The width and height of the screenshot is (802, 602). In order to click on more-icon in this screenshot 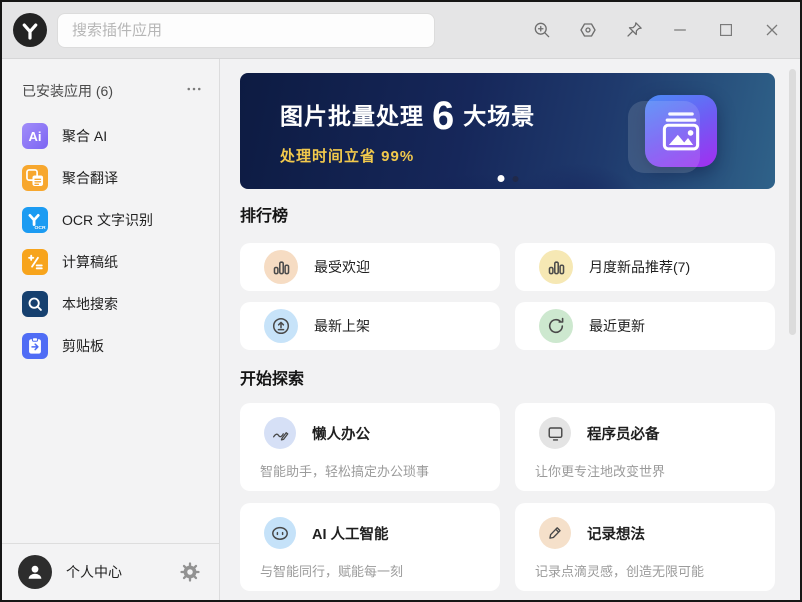, I will do `click(194, 90)`.